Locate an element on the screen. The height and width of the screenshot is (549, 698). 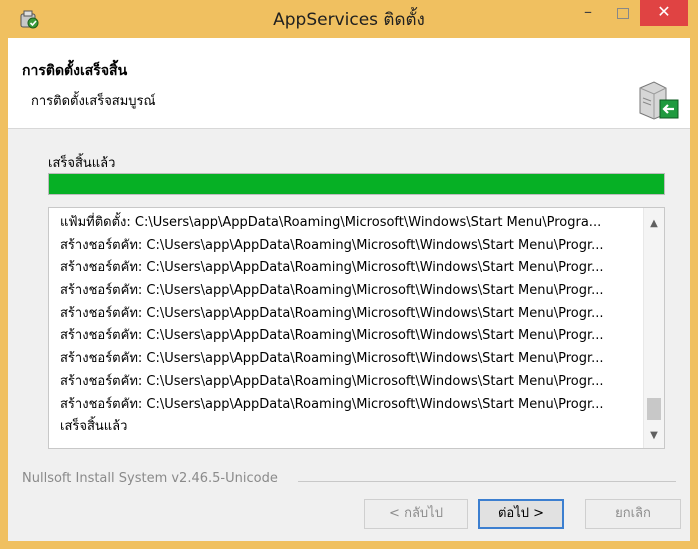
log-line: เสร็จสิ้นแล้ว is located at coordinates (94, 427).